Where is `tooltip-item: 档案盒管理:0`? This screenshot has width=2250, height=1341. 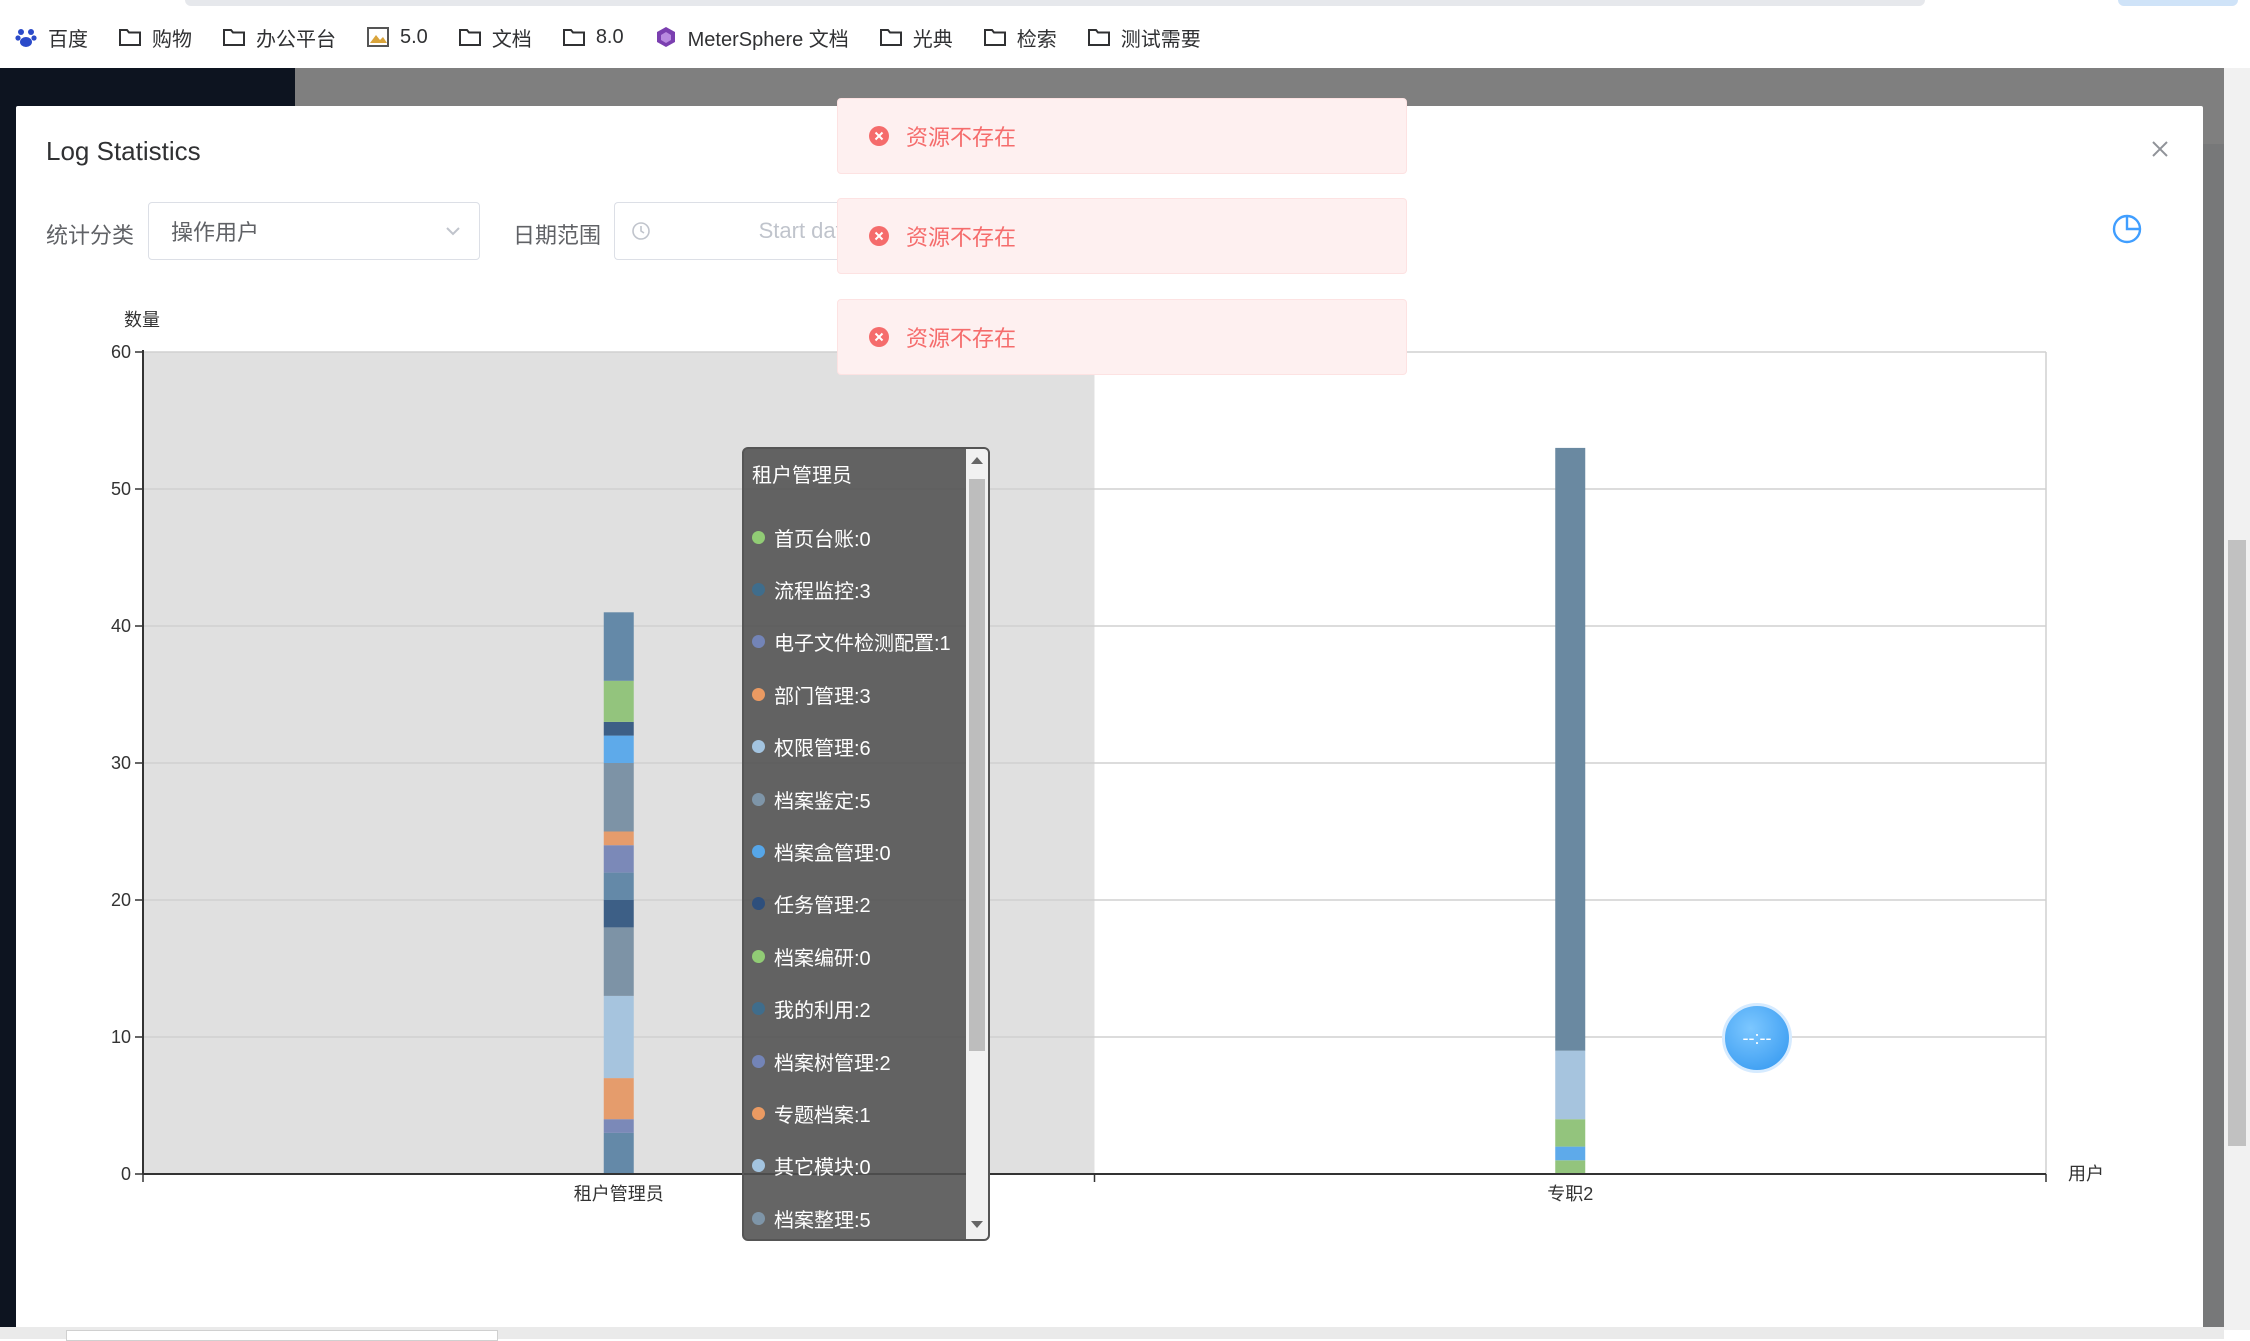
tooltip-item: 档案盒管理:0 is located at coordinates (859, 851).